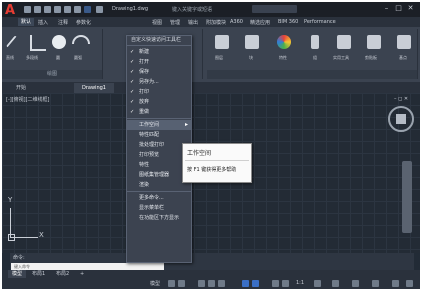 The image size is (422, 293). Describe the element at coordinates (315, 42) in the screenshot. I see `group-icon` at that location.